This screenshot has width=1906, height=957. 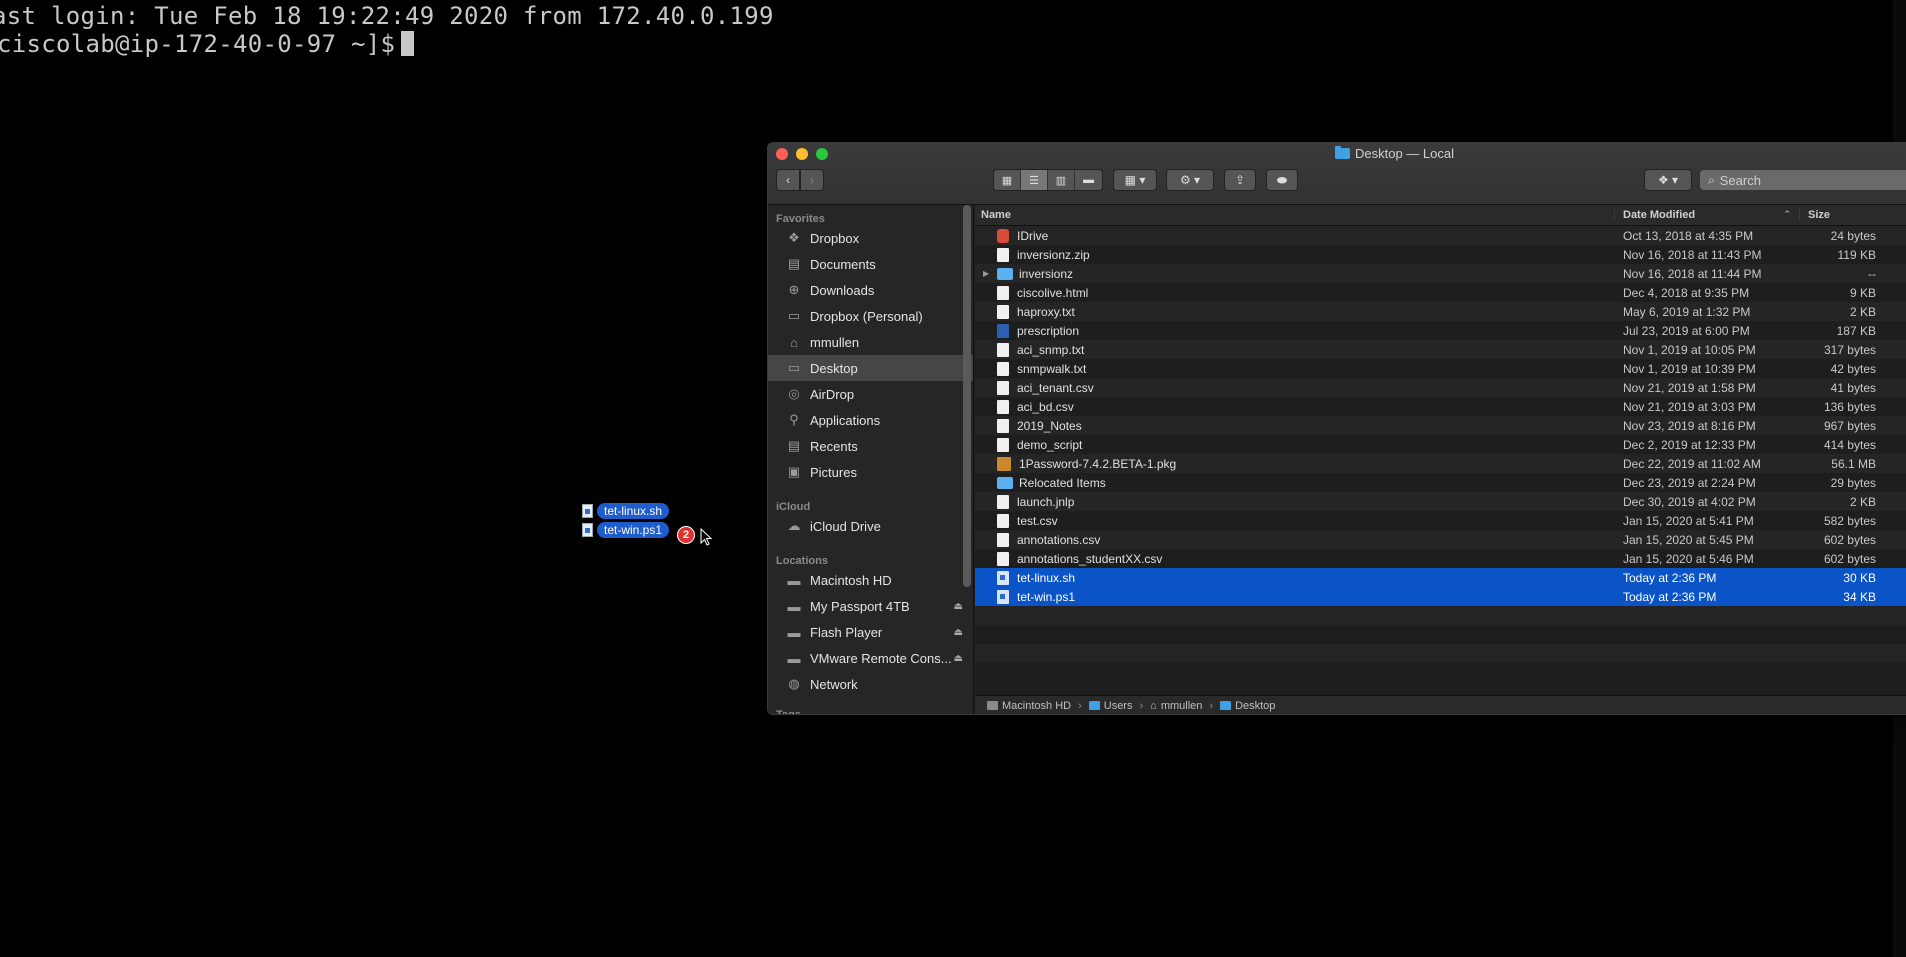 I want to click on sidebar-item-recents: ▤ Recents, so click(x=870, y=446).